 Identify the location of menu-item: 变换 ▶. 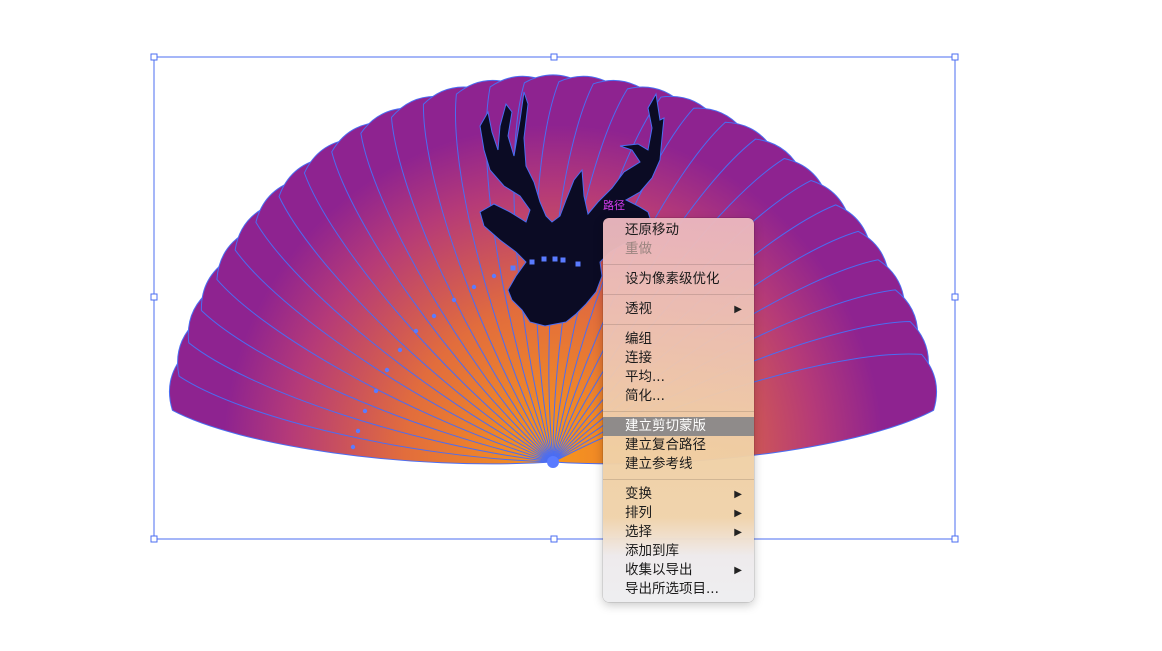
(678, 494).